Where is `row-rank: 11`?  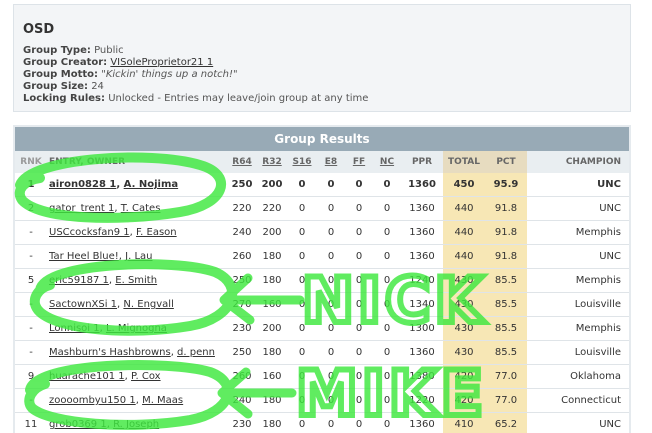
row-rank: 11 is located at coordinates (31, 422).